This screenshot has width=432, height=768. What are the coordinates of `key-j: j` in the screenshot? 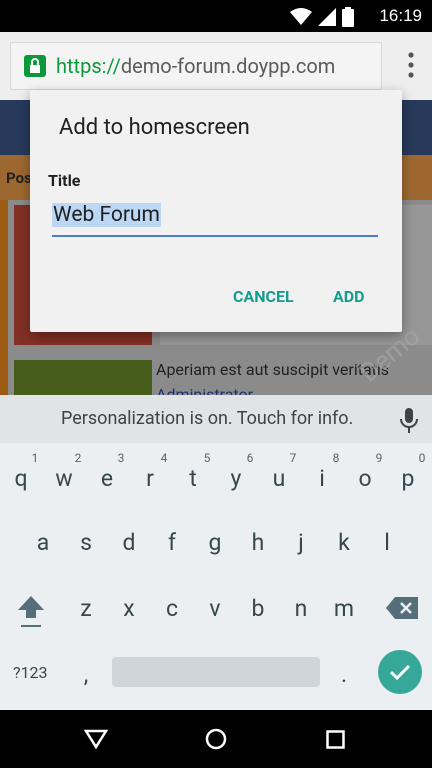 It's located at (301, 542).